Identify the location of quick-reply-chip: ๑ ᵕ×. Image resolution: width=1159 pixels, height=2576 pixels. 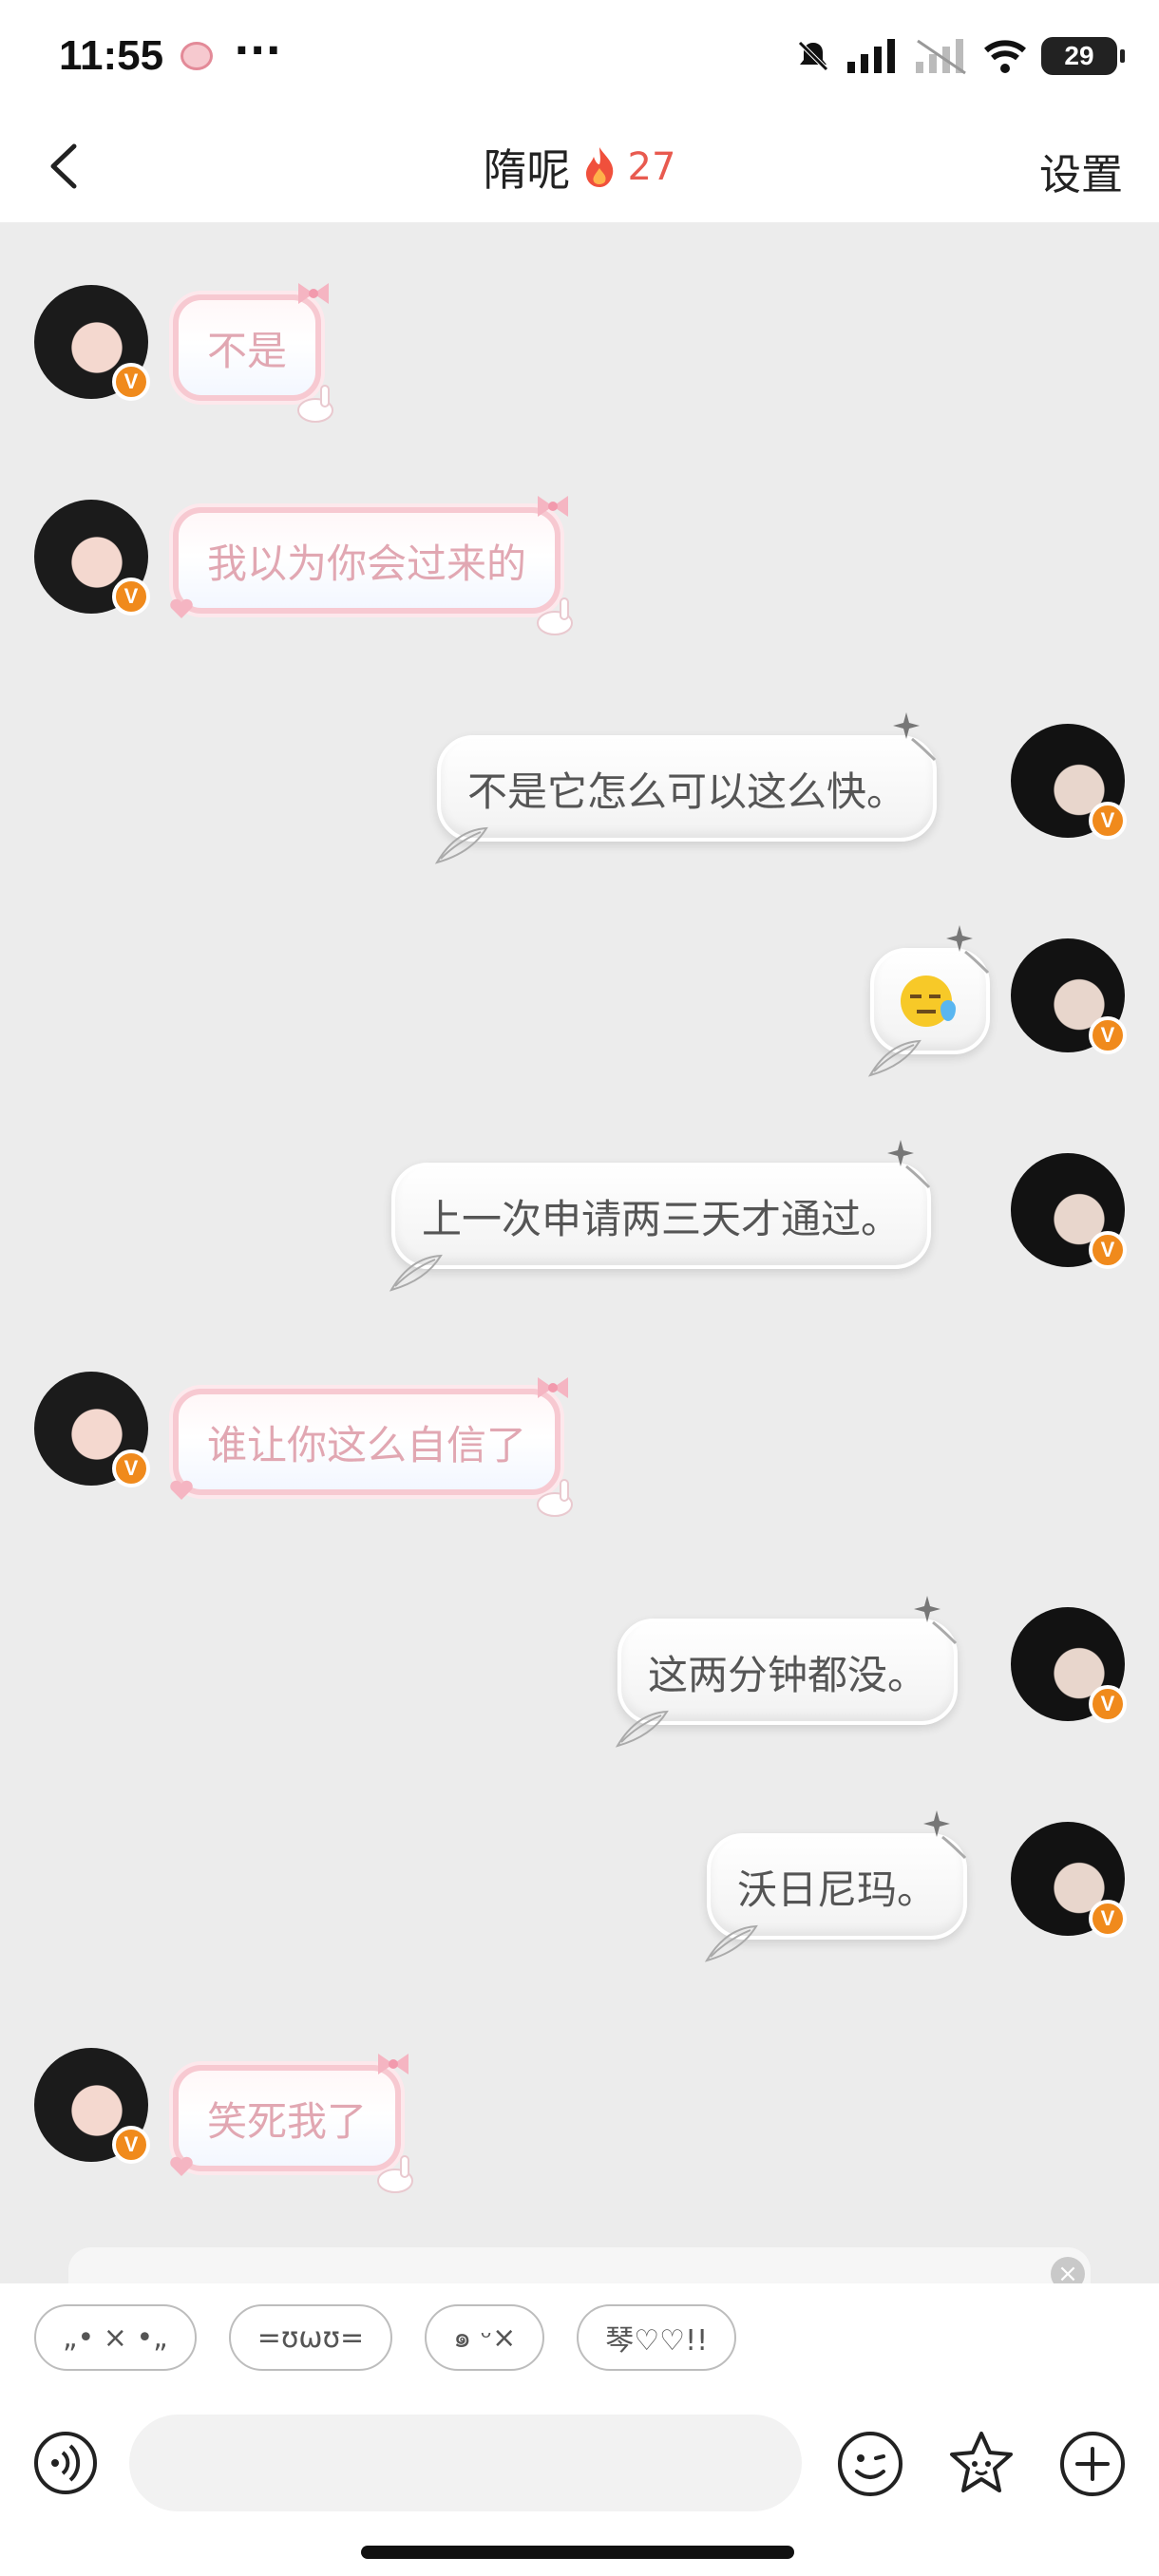
(485, 2337).